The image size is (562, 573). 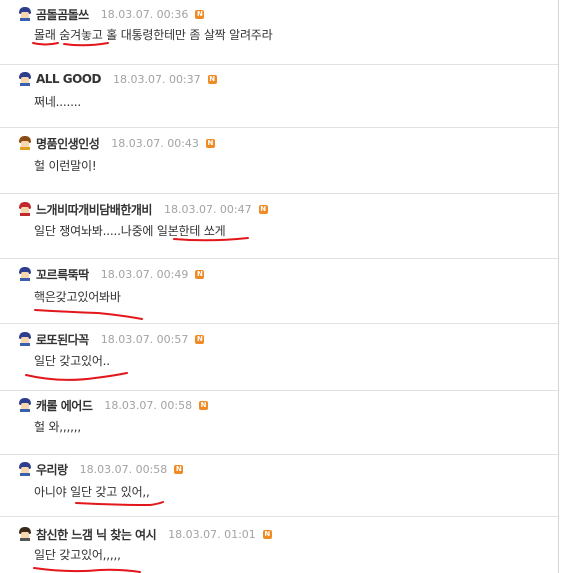 What do you see at coordinates (279, 161) in the screenshot?
I see `comment-item: 명품인생인성 18.03.07. 00:43 N 헐 이런말이!` at bounding box center [279, 161].